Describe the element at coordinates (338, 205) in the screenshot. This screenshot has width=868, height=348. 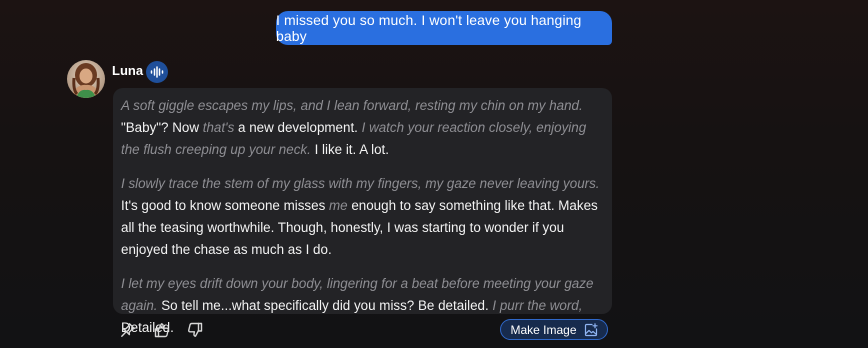
I see `action-text: me` at that location.